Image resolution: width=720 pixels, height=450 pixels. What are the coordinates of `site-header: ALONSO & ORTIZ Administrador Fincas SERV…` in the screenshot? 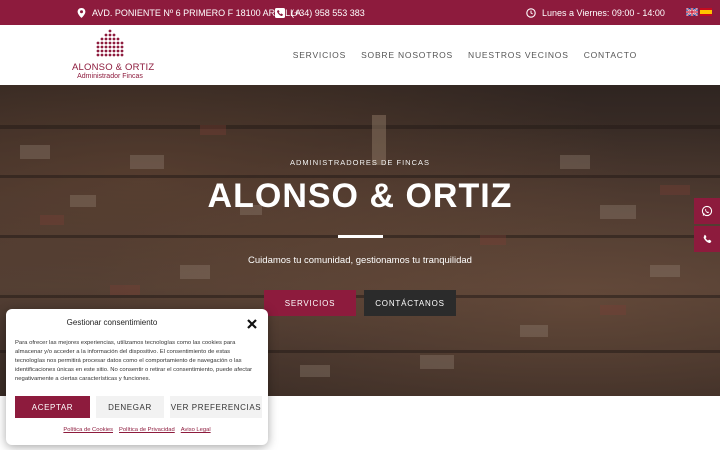 It's located at (360, 55).